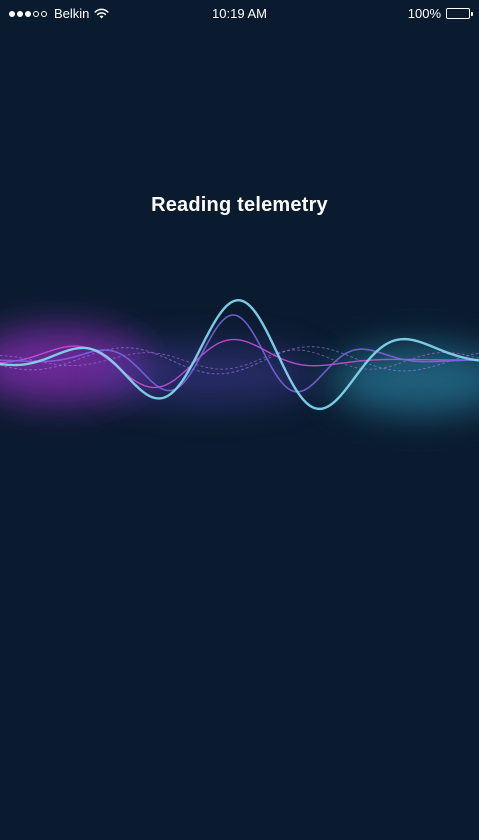  What do you see at coordinates (239, 356) in the screenshot?
I see `waveform-graphic` at bounding box center [239, 356].